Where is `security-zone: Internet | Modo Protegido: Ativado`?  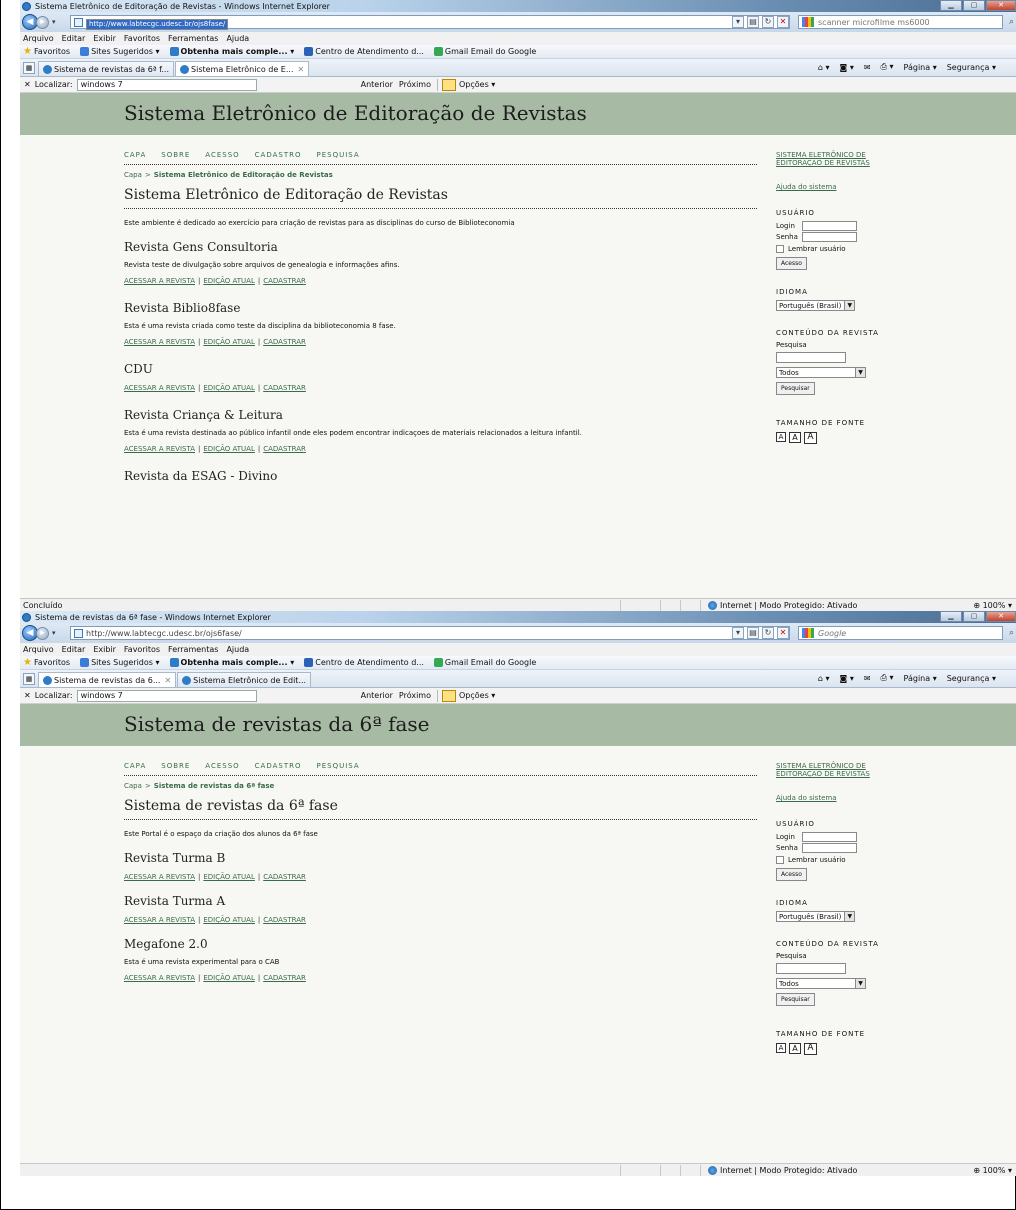 security-zone: Internet | Modo Protegido: Ativado is located at coordinates (782, 1170).